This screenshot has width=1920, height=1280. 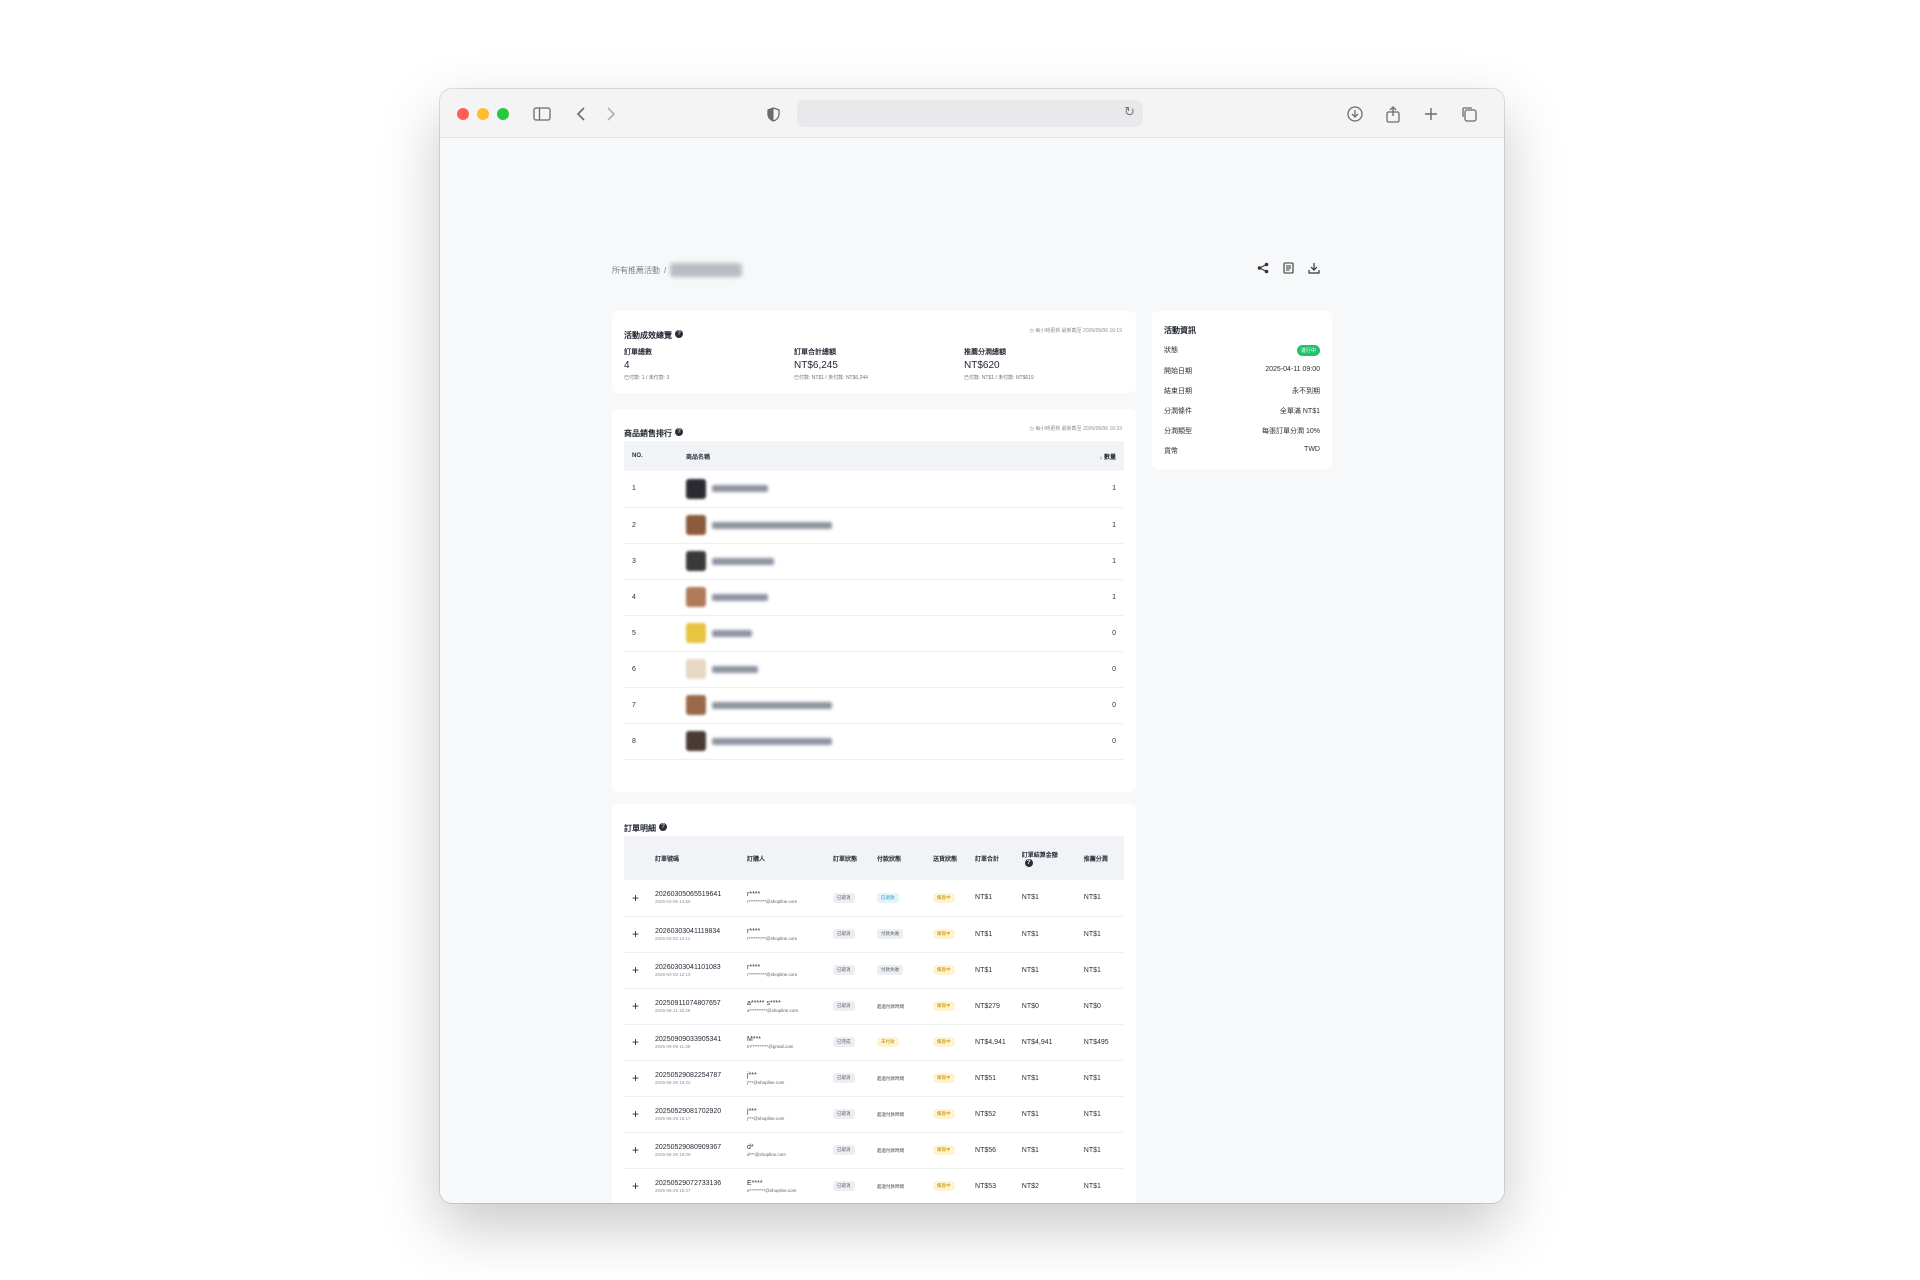 I want to click on order-id: 20260303041119834, so click(x=693, y=931).